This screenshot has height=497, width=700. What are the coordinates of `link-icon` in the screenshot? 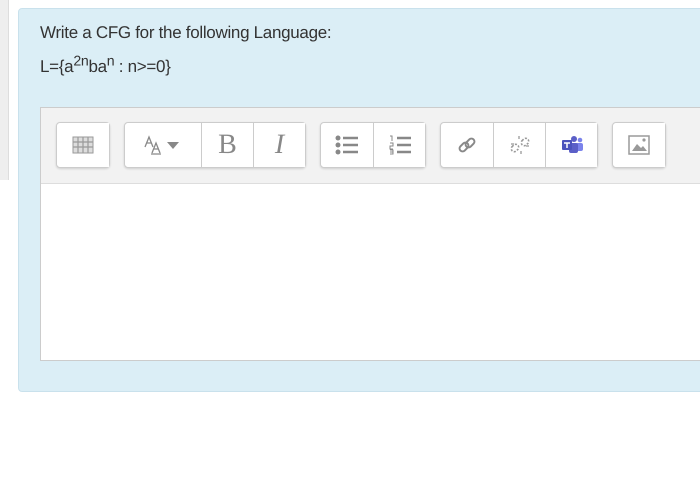 It's located at (467, 145).